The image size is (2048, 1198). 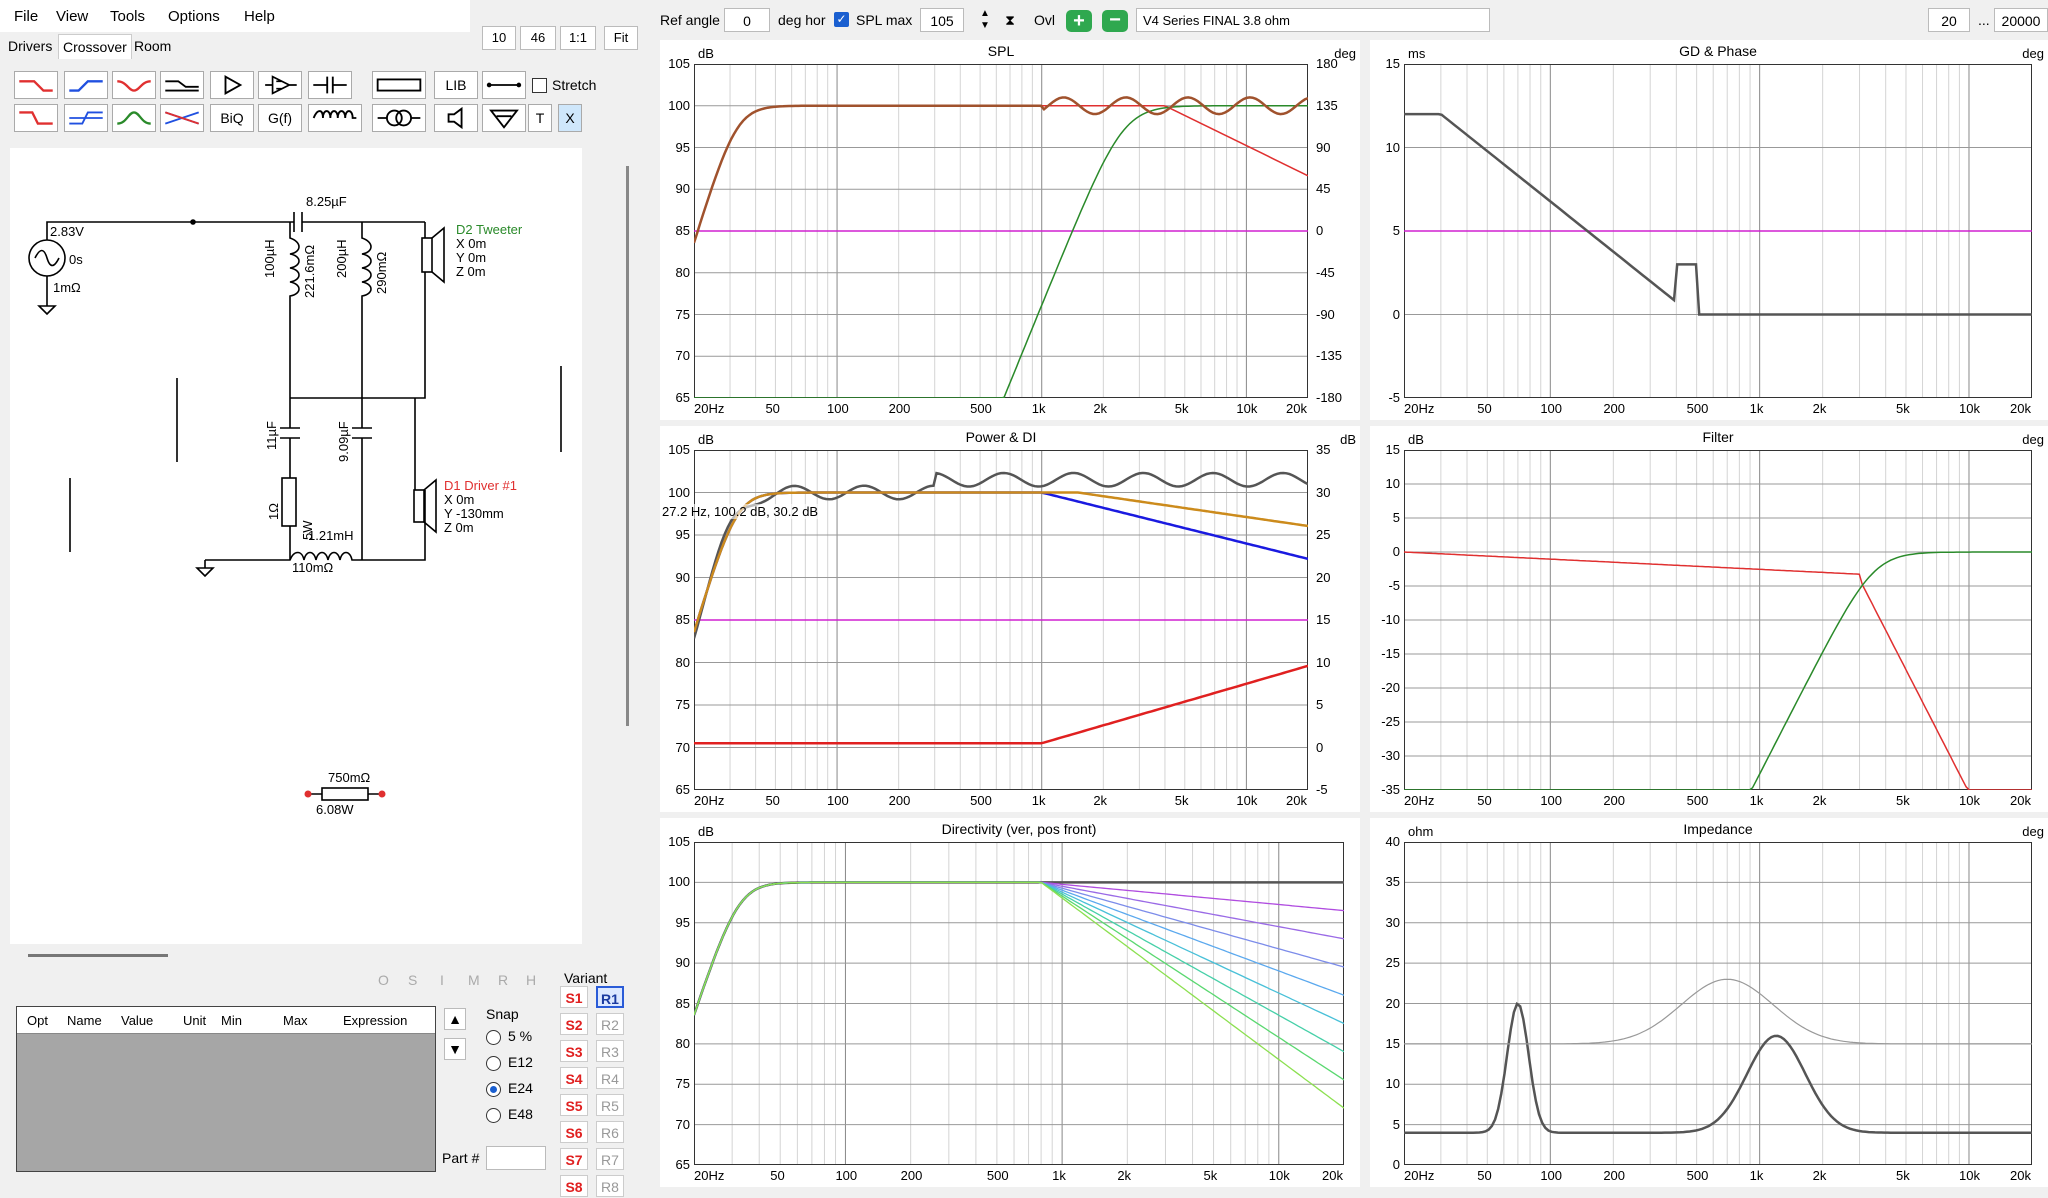 What do you see at coordinates (539, 85) in the screenshot?
I see `stretch-checkbox` at bounding box center [539, 85].